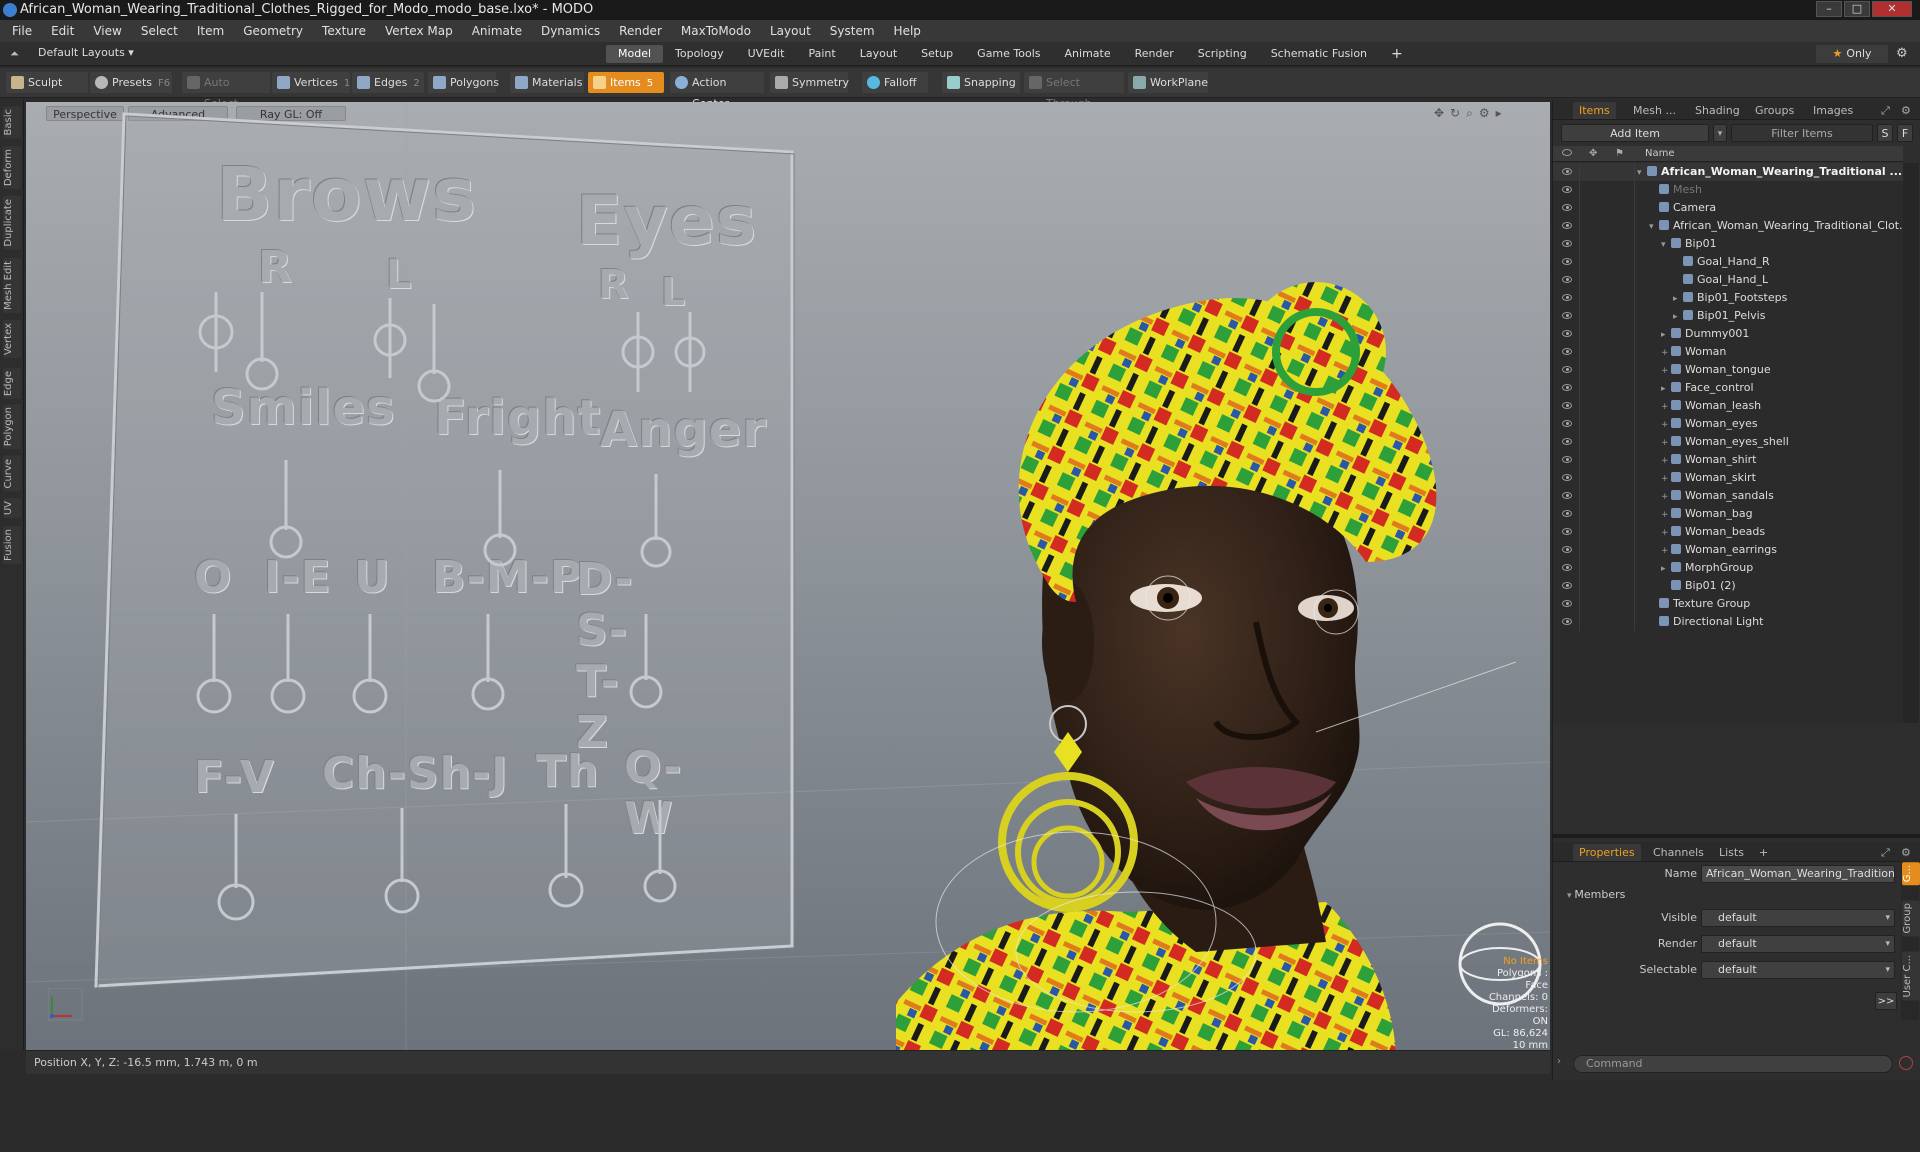  What do you see at coordinates (1074, 91) in the screenshot?
I see `select-through-button: Select Through` at bounding box center [1074, 91].